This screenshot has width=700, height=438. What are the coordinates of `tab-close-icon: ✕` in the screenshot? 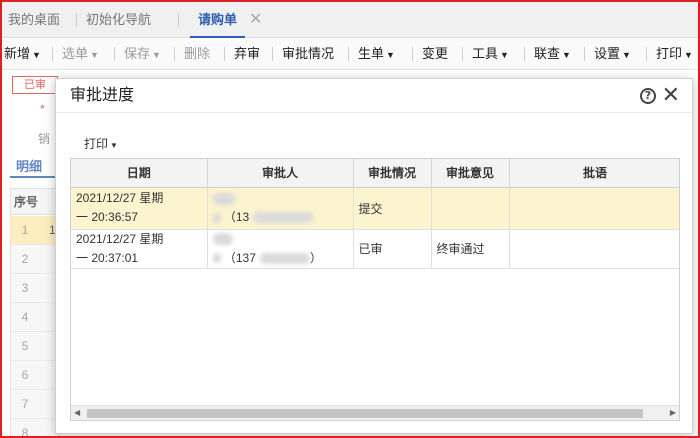 It's located at (255, 20).